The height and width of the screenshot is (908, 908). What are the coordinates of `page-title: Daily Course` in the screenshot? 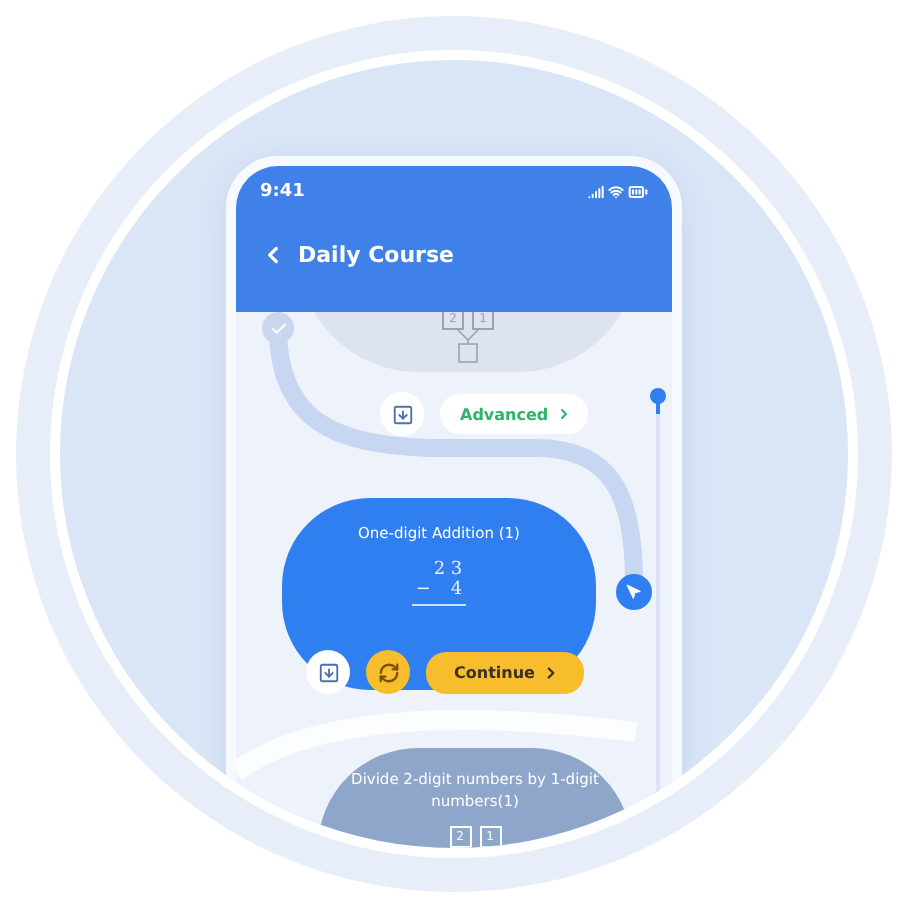 It's located at (376, 255).